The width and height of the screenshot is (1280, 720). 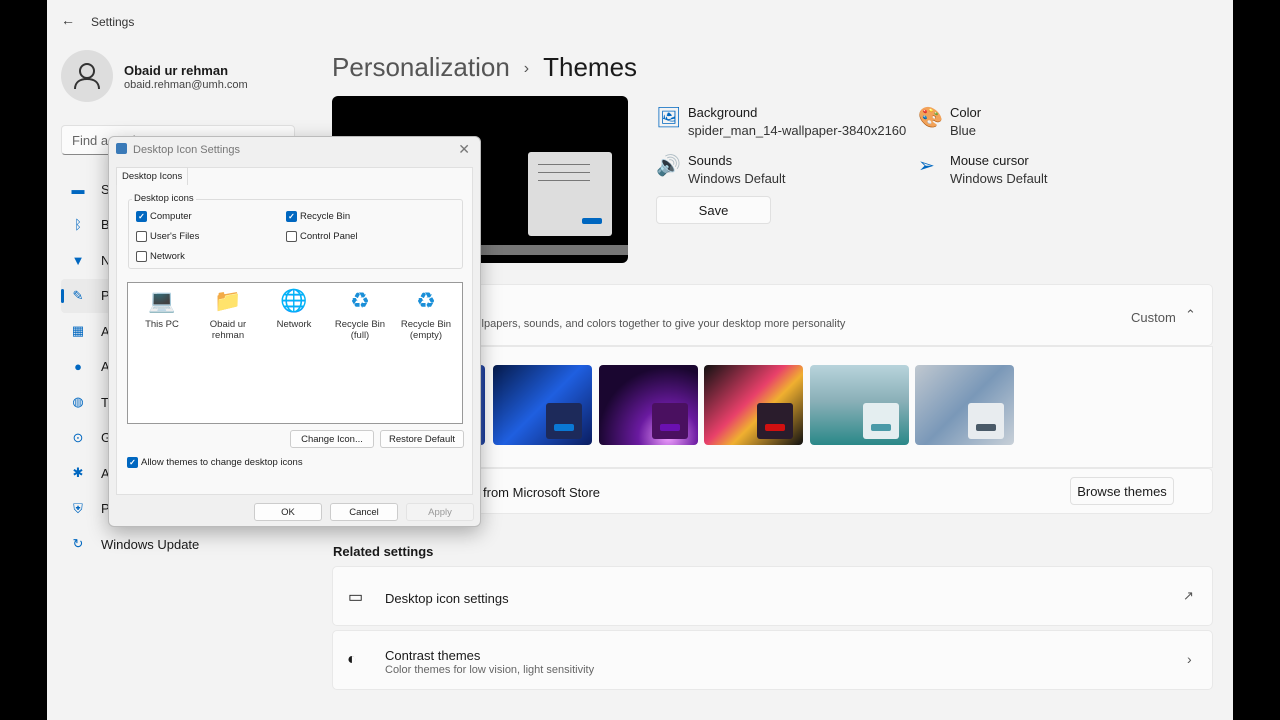 I want to click on color-label: Color, so click(x=966, y=112).